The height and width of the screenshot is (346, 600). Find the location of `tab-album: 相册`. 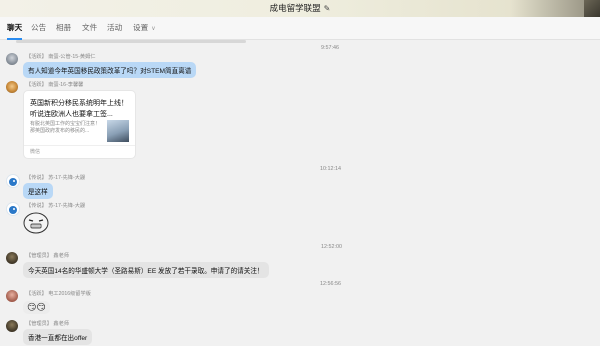

tab-album: 相册 is located at coordinates (63, 30).